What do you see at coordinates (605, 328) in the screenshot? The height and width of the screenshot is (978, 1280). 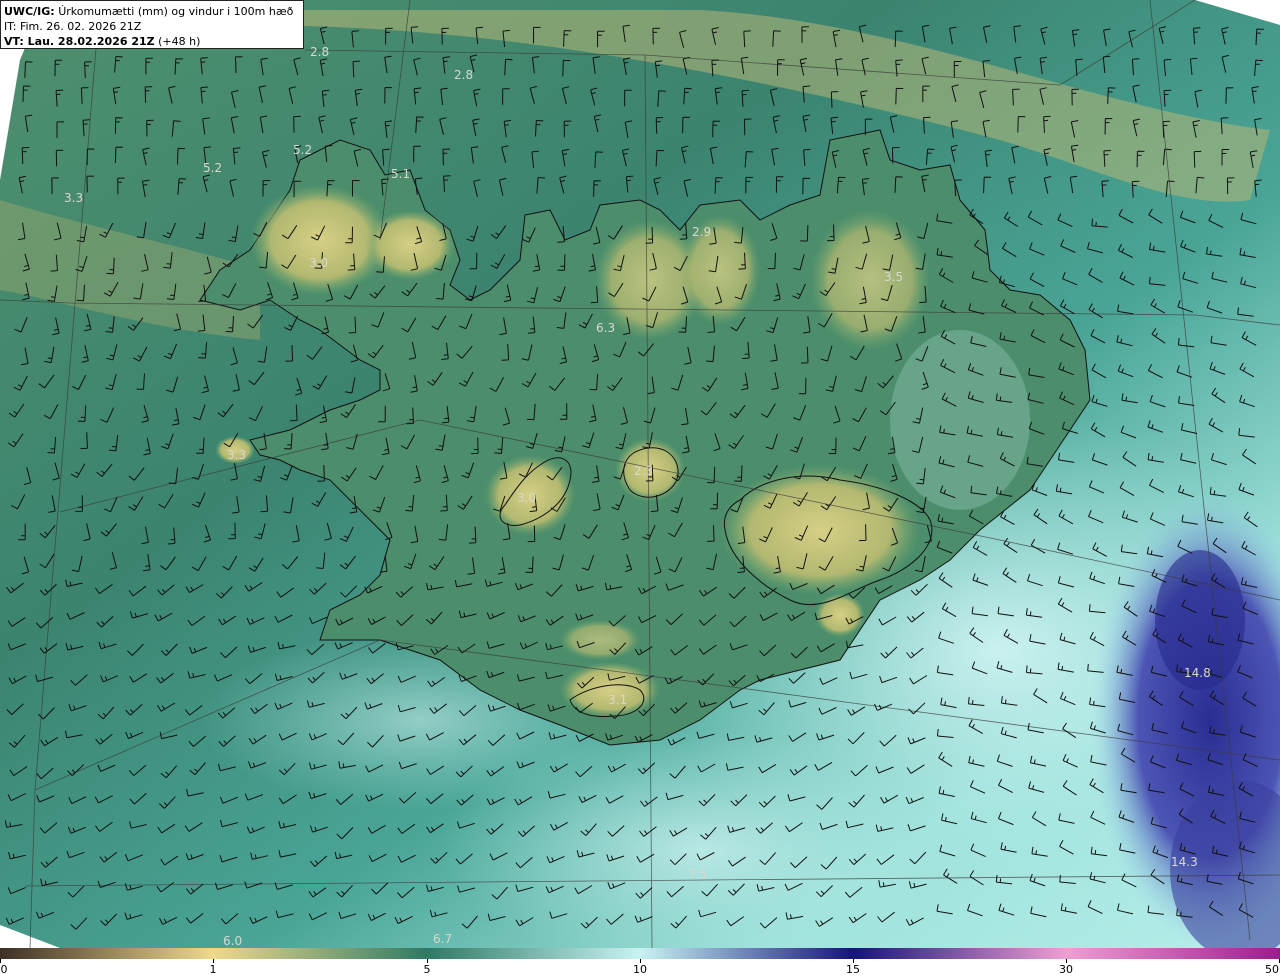 I see `value-label: 6.3` at bounding box center [605, 328].